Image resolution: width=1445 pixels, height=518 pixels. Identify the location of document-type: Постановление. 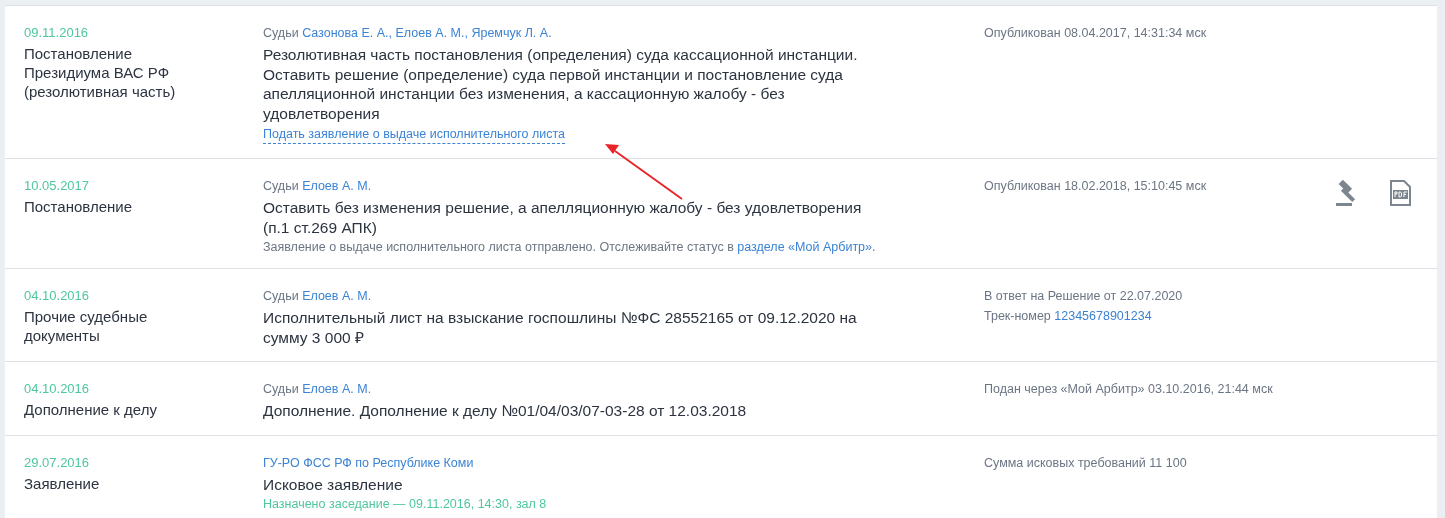
(79, 206).